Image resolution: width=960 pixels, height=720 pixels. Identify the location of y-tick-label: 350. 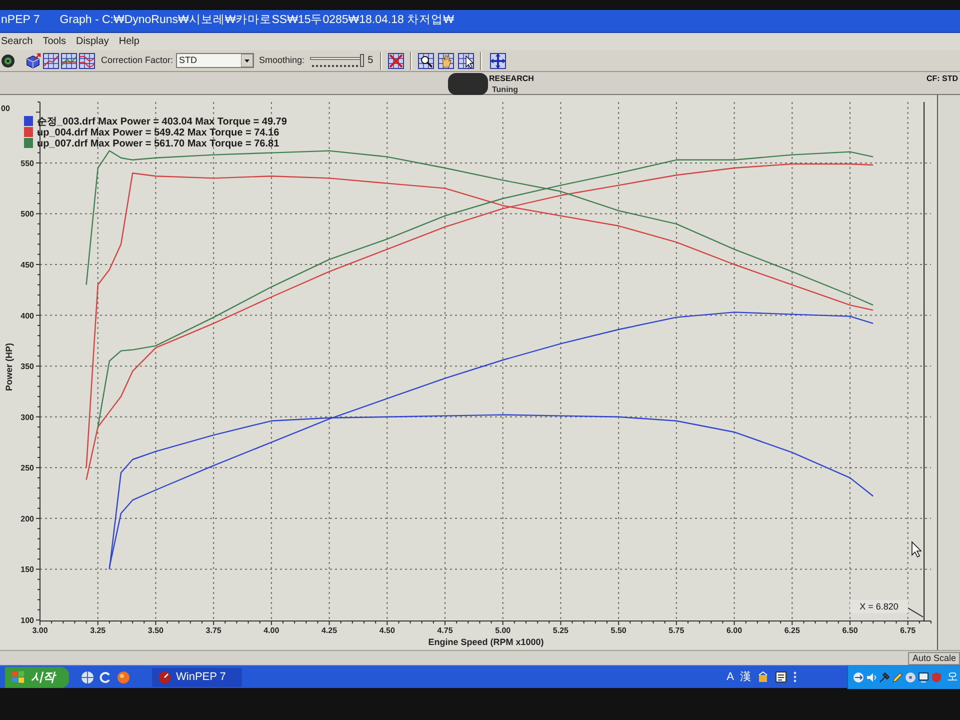
(27, 367).